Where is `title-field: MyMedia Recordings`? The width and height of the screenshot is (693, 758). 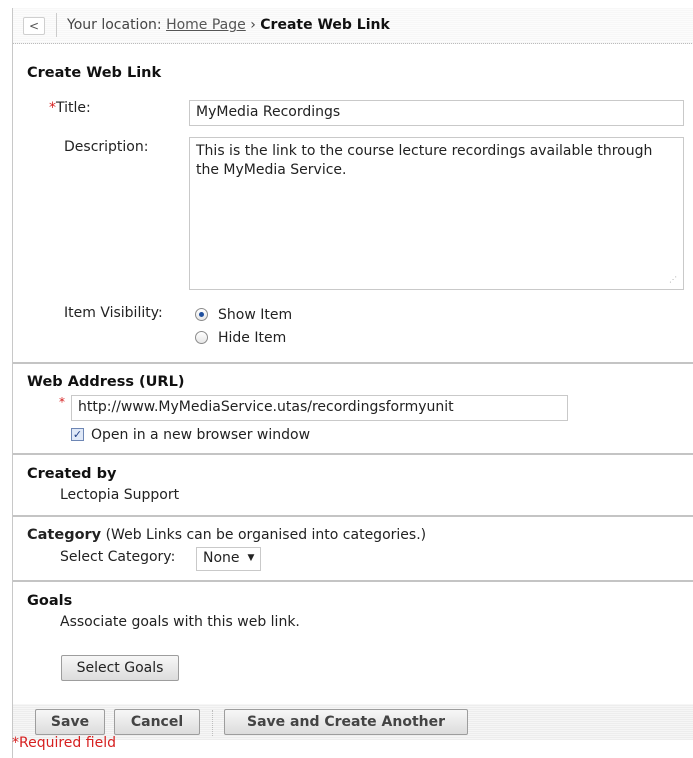 title-field: MyMedia Recordings is located at coordinates (436, 113).